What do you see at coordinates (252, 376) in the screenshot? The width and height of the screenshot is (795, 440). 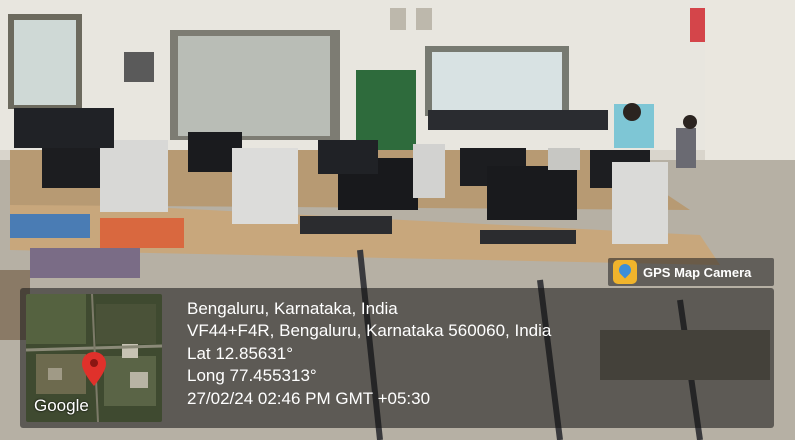 I see `longitude: Long 77.455313°` at bounding box center [252, 376].